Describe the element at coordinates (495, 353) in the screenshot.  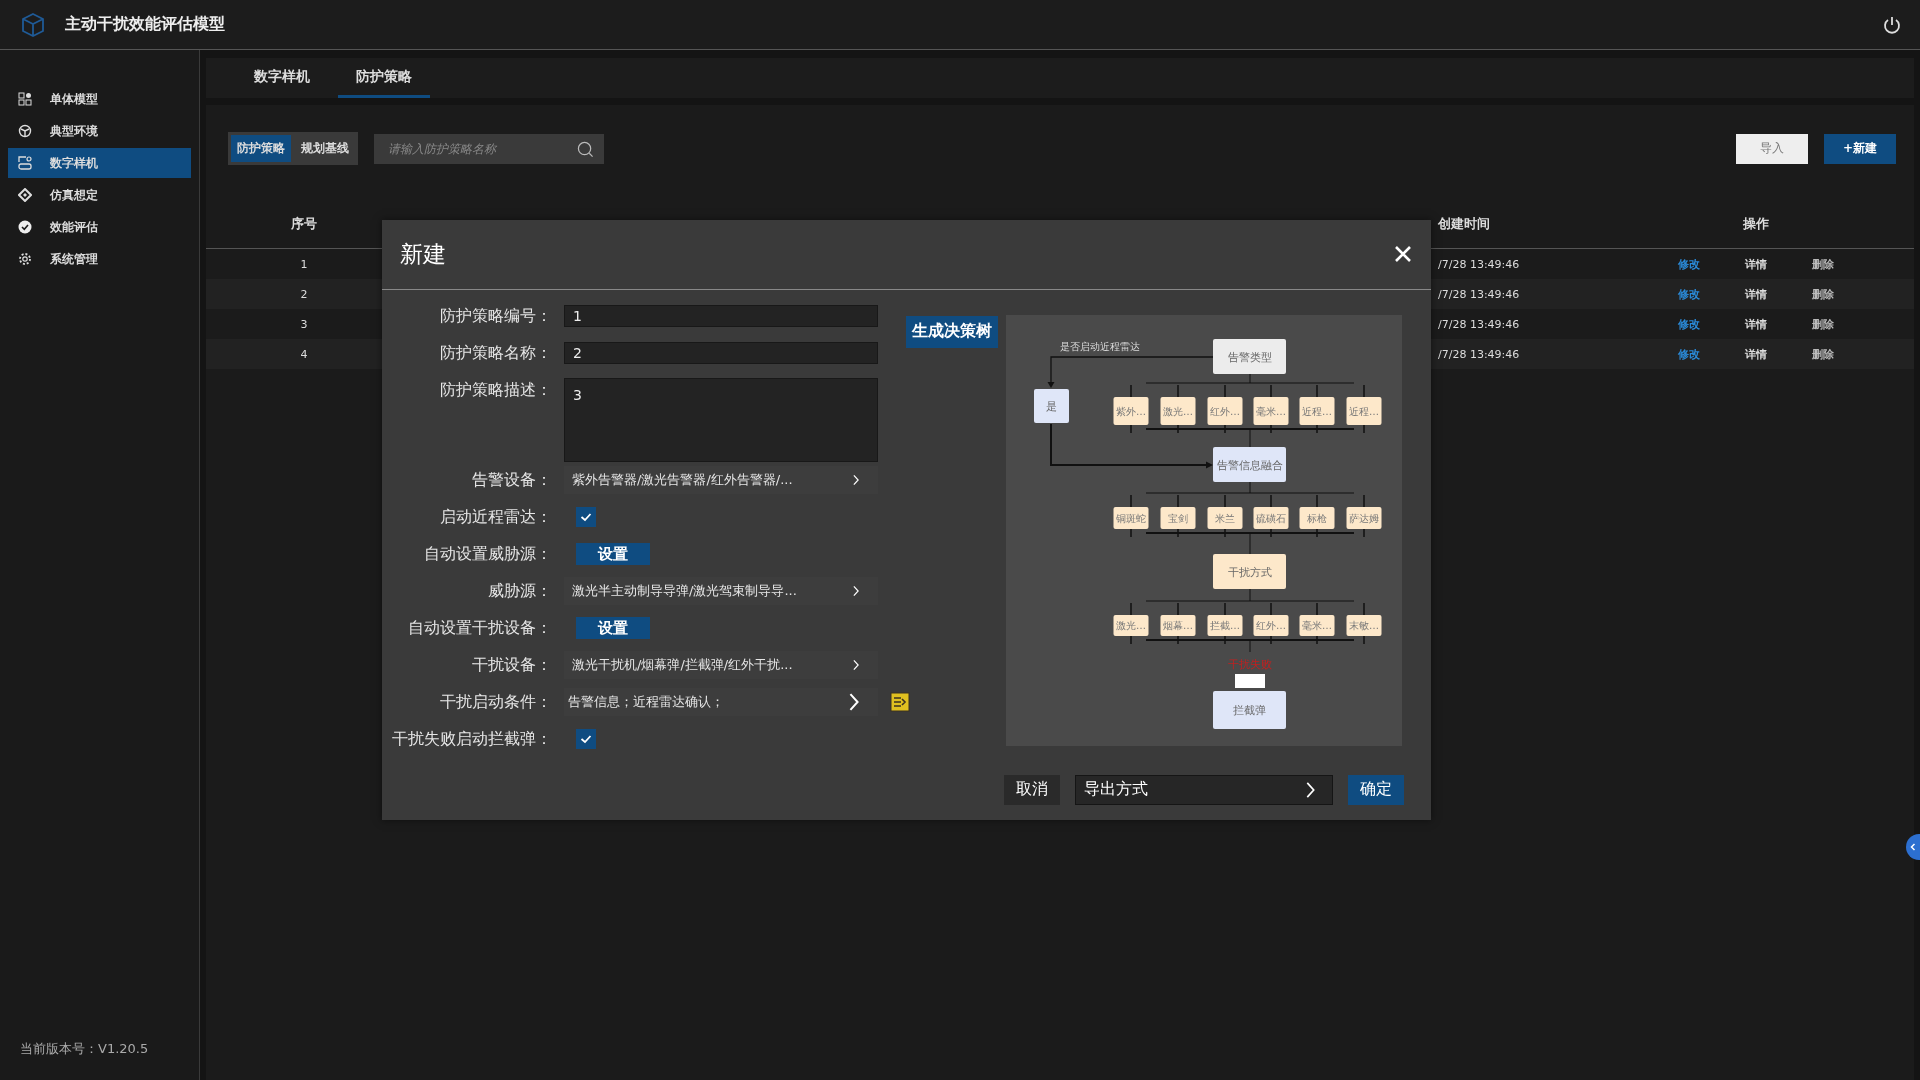
I see `field-label: 防护策略名称：` at that location.